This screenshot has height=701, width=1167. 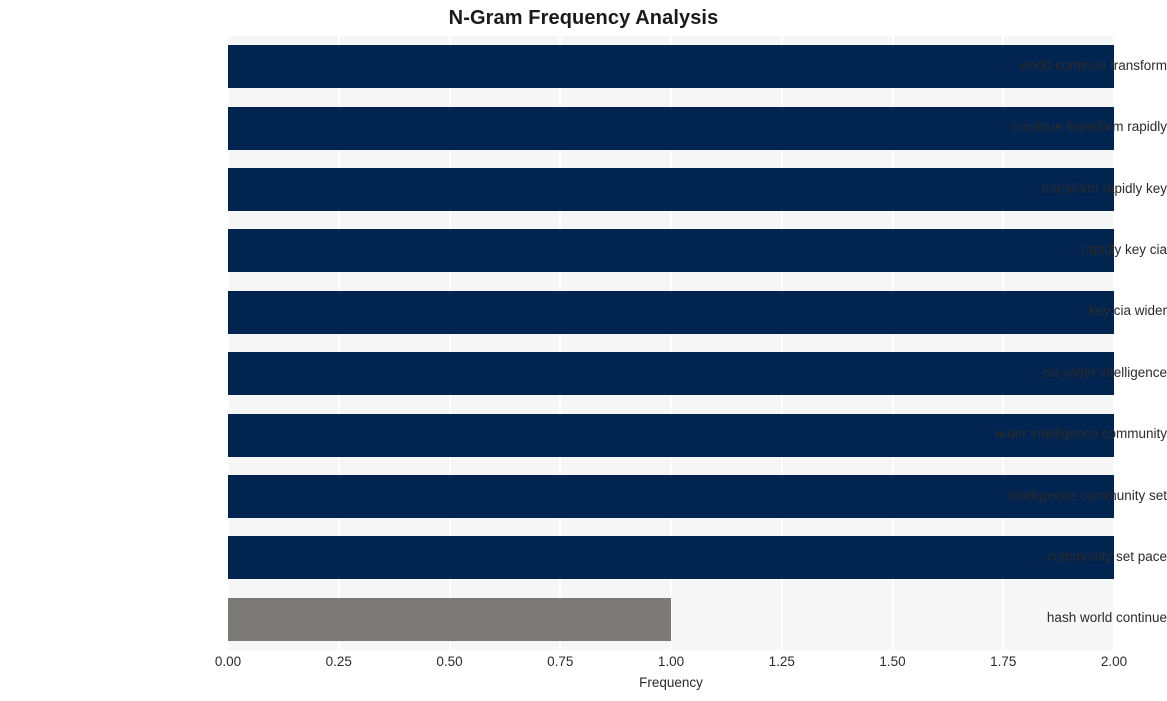 What do you see at coordinates (1080, 434) in the screenshot?
I see `y-axis-tick-label: wider intelligence community` at bounding box center [1080, 434].